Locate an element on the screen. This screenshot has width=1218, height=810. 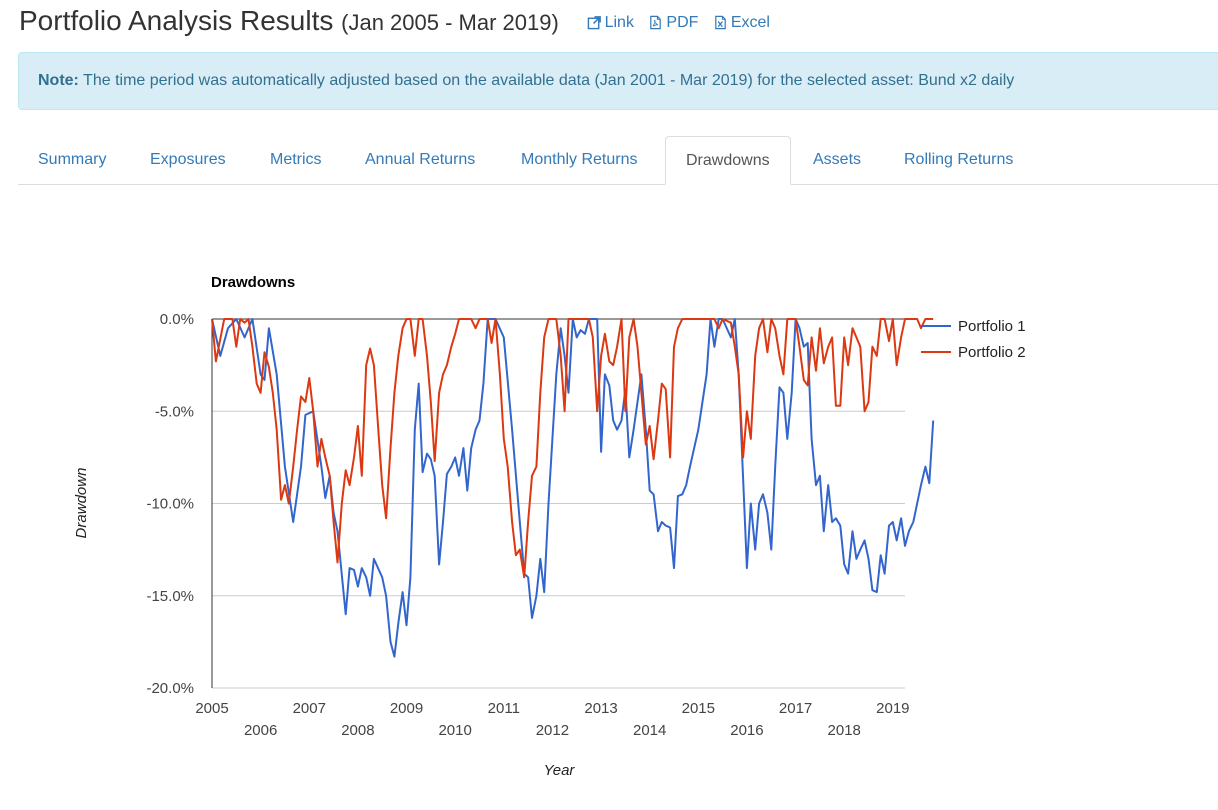
x-tick-label: 2016 is located at coordinates (746, 730).